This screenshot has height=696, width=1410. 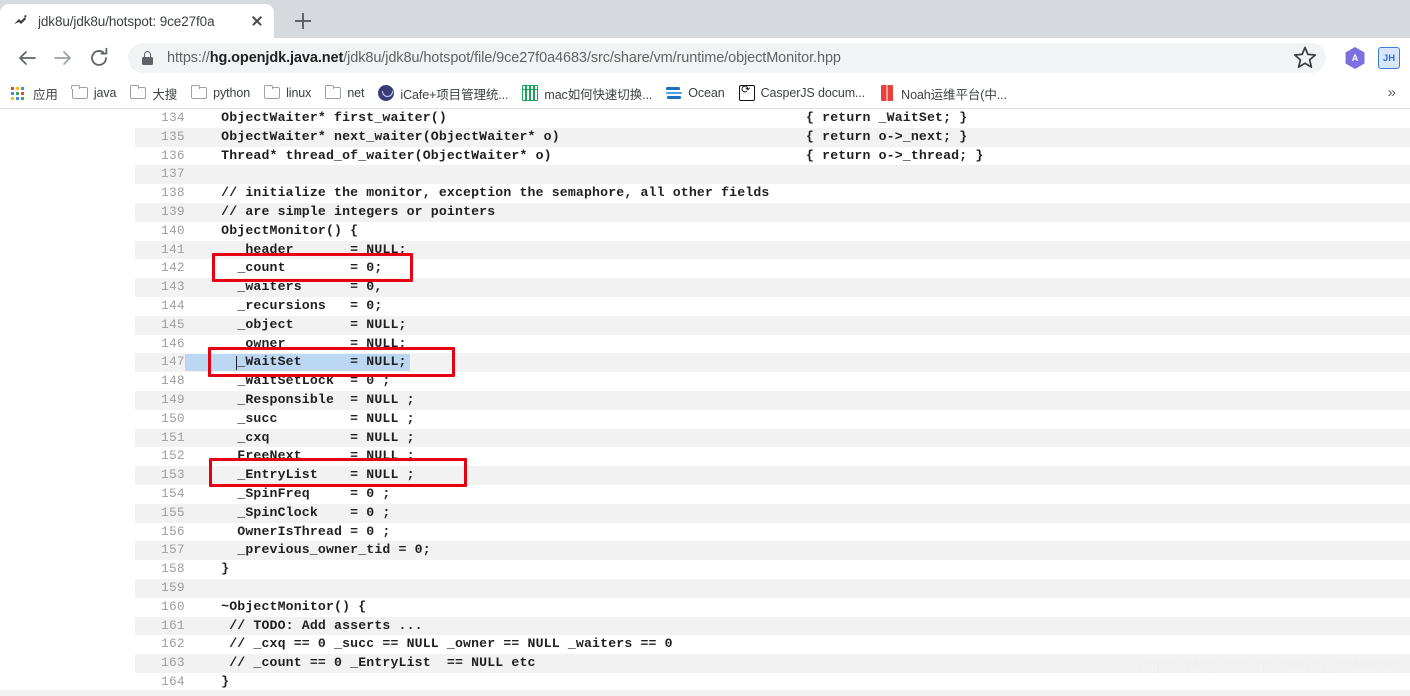 I want to click on code-line: 153 _EntryList = NULL ;, so click(x=705, y=475).